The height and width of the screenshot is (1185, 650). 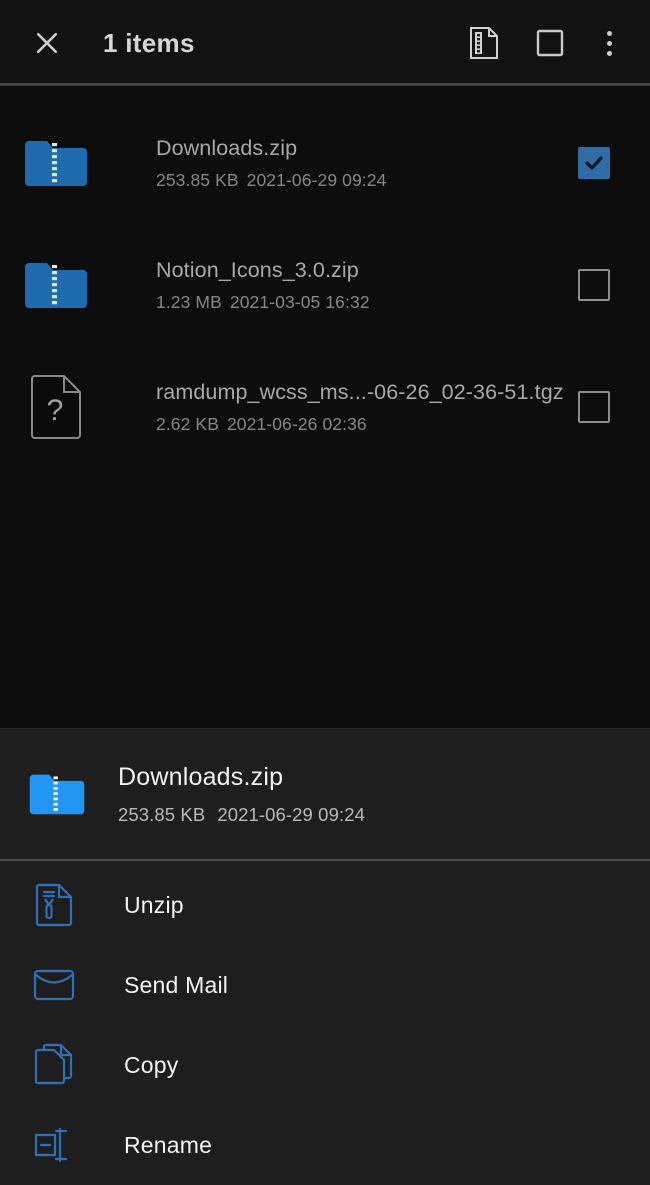 What do you see at coordinates (189, 302) in the screenshot?
I see `file-size: 1.23 MB` at bounding box center [189, 302].